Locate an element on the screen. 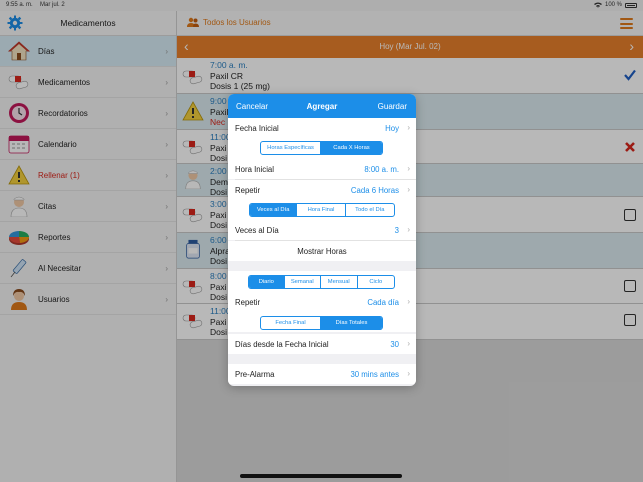  seg-every-x-hours: Cada X Horas is located at coordinates (351, 148).